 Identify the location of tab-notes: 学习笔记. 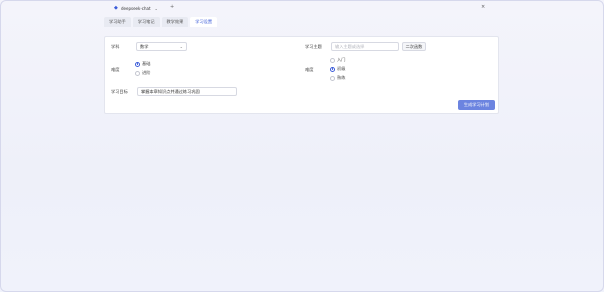
(146, 22).